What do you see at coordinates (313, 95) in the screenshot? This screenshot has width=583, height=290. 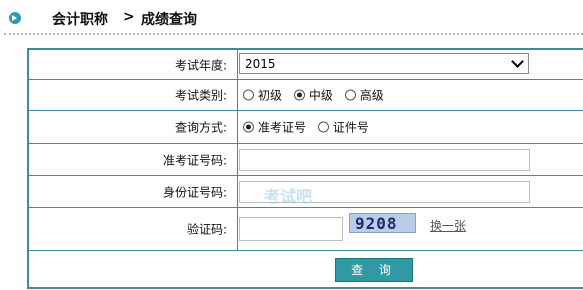 I see `category-option-intermediate: 中级` at bounding box center [313, 95].